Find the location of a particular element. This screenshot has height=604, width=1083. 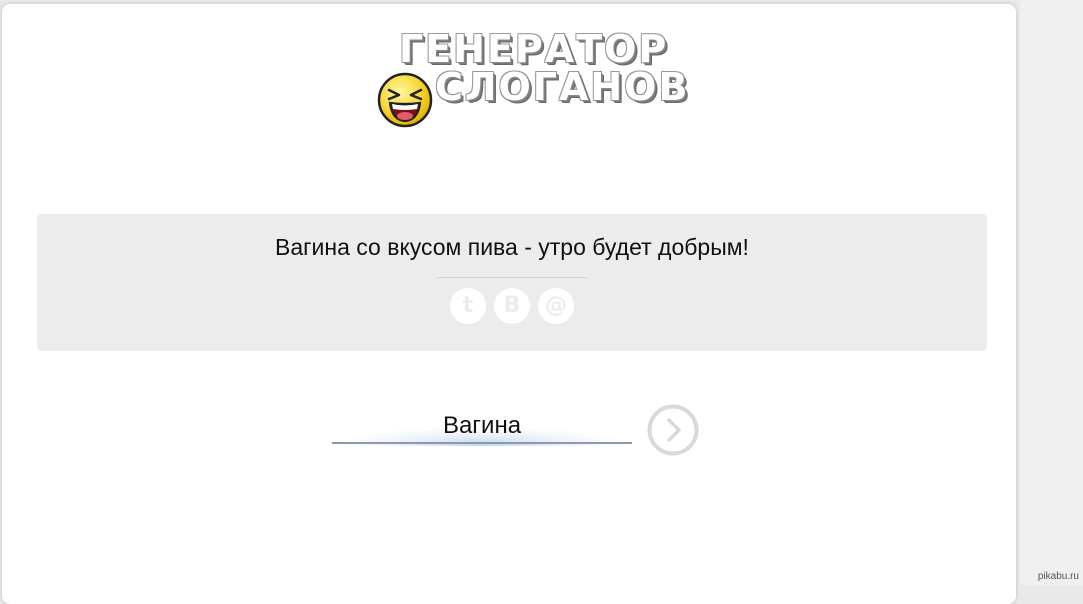

email-icon: @ is located at coordinates (556, 306).